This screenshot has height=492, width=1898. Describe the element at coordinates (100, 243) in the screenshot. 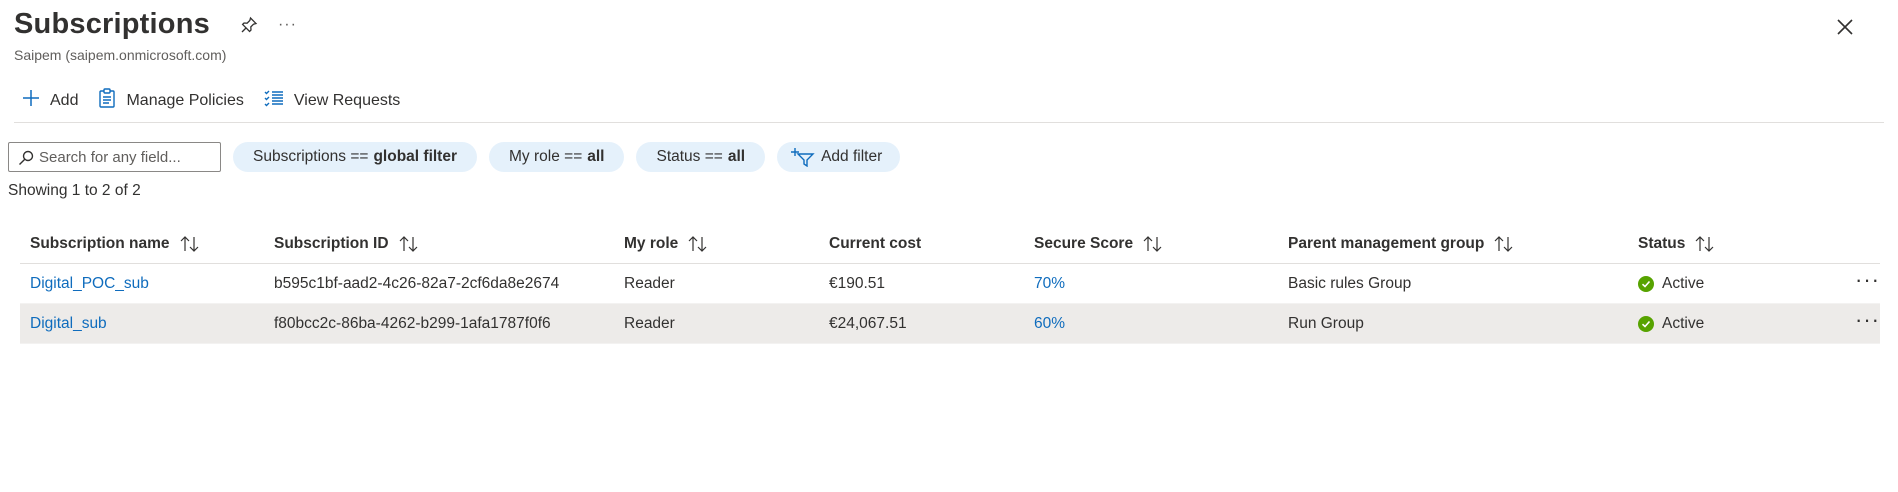

I see `column-header-label: Subscription name` at that location.